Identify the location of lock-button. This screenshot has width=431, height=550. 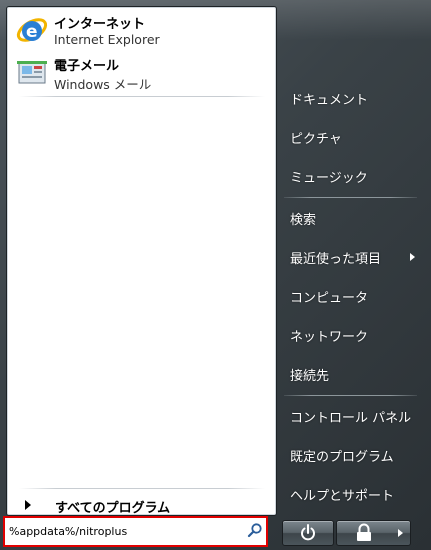
(364, 533).